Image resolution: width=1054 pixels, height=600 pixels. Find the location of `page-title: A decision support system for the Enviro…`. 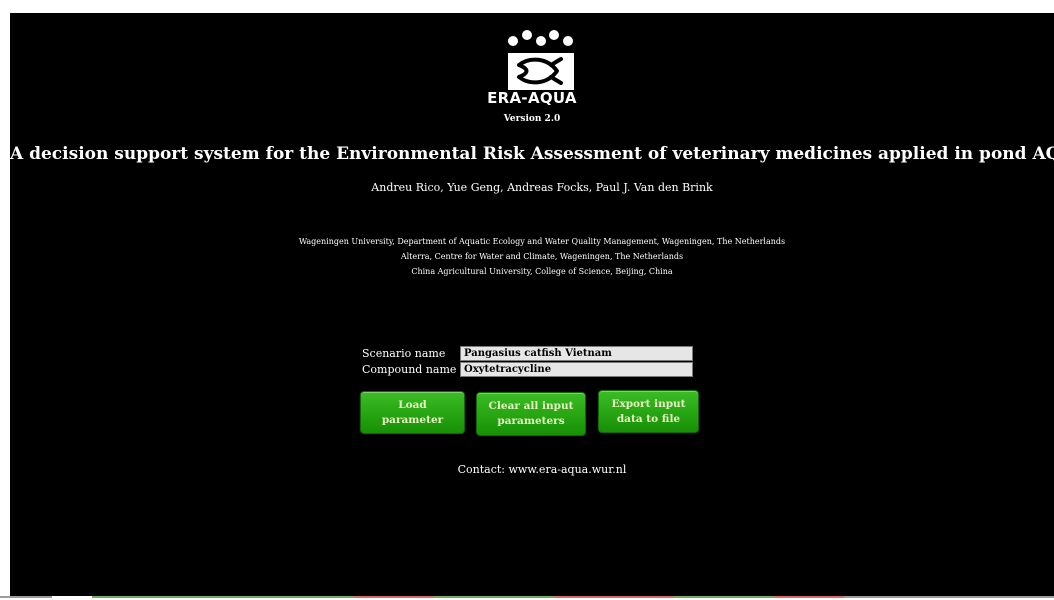

page-title: A decision support system for the Enviro… is located at coordinates (532, 154).